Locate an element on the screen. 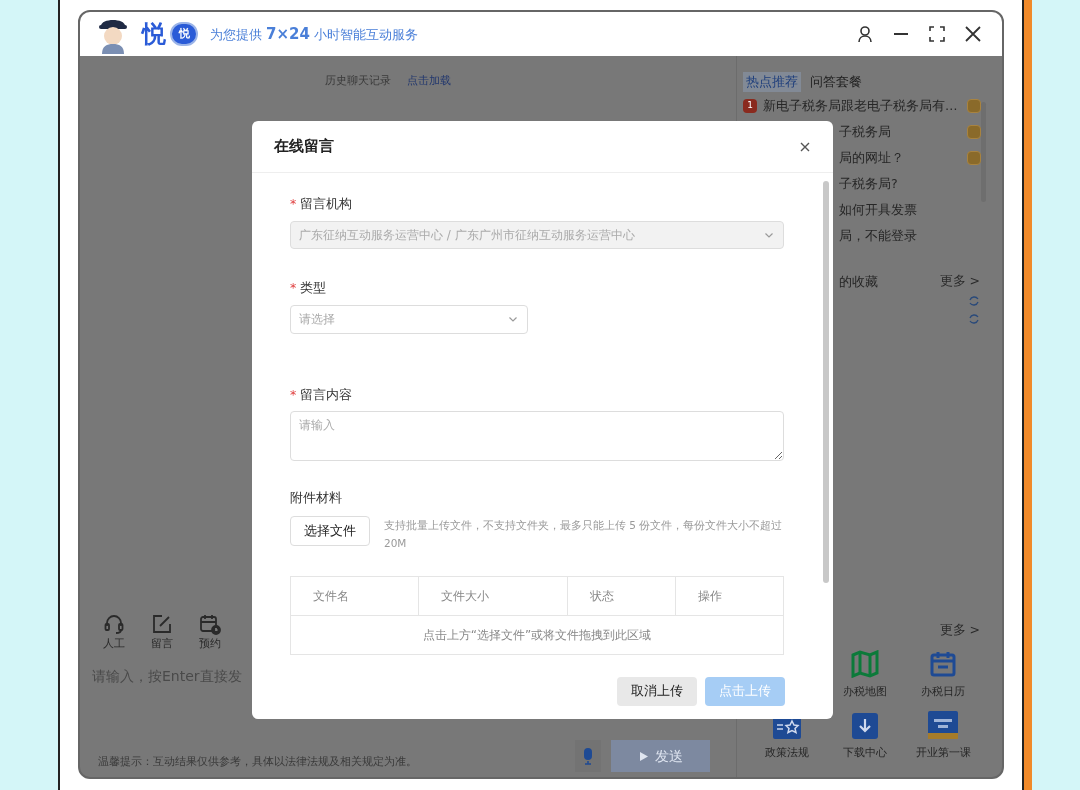  dialog-title: 在线留言 is located at coordinates (304, 147).